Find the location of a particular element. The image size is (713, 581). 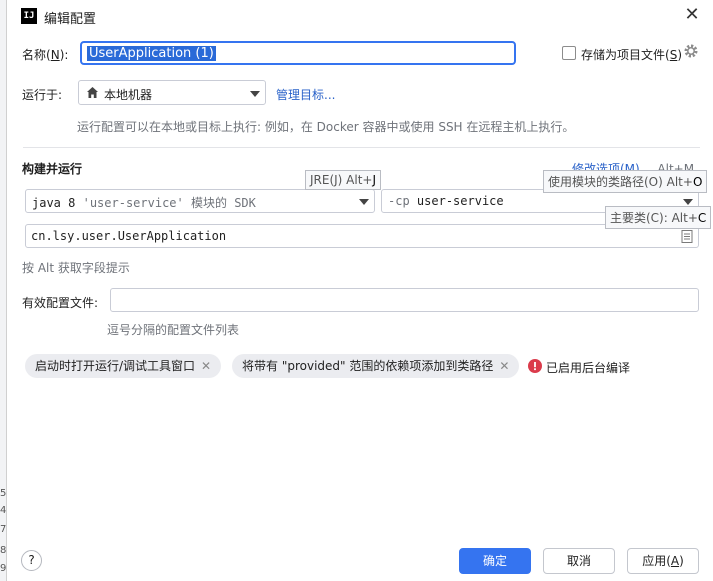

run-target-value: 本地机器 is located at coordinates (128, 95).